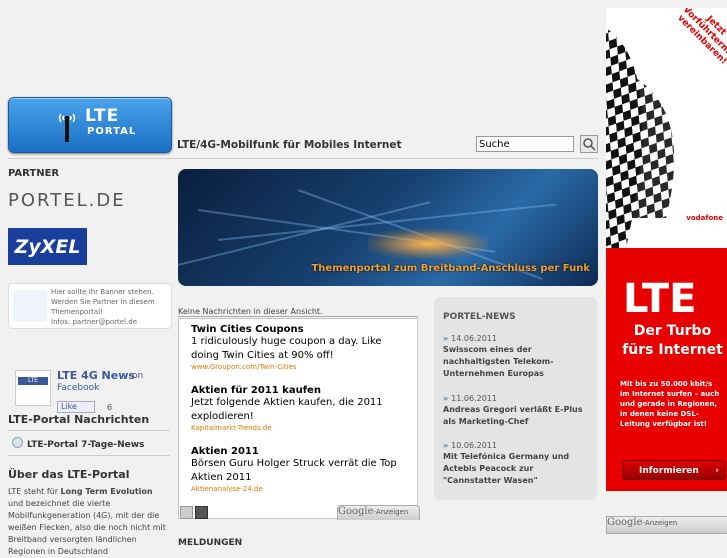 The image size is (727, 558). I want to click on ad-url: www.Groupon.com/Twin-Cities, so click(301, 367).